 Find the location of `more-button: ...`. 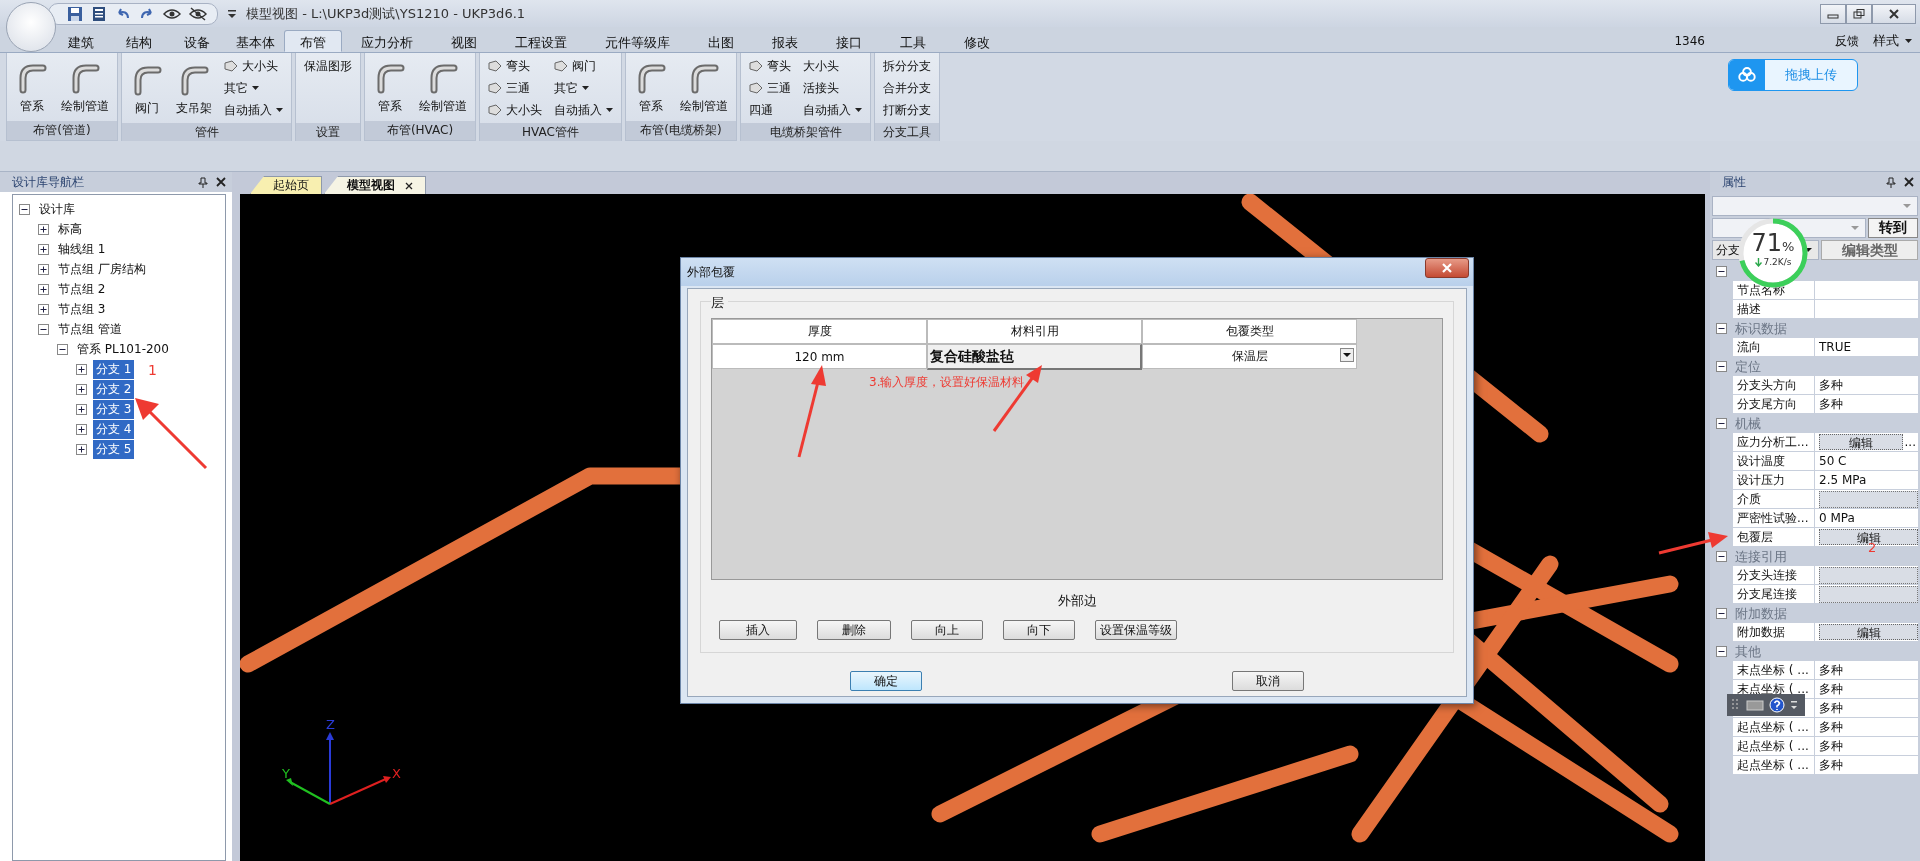

more-button: ... is located at coordinates (1910, 442).